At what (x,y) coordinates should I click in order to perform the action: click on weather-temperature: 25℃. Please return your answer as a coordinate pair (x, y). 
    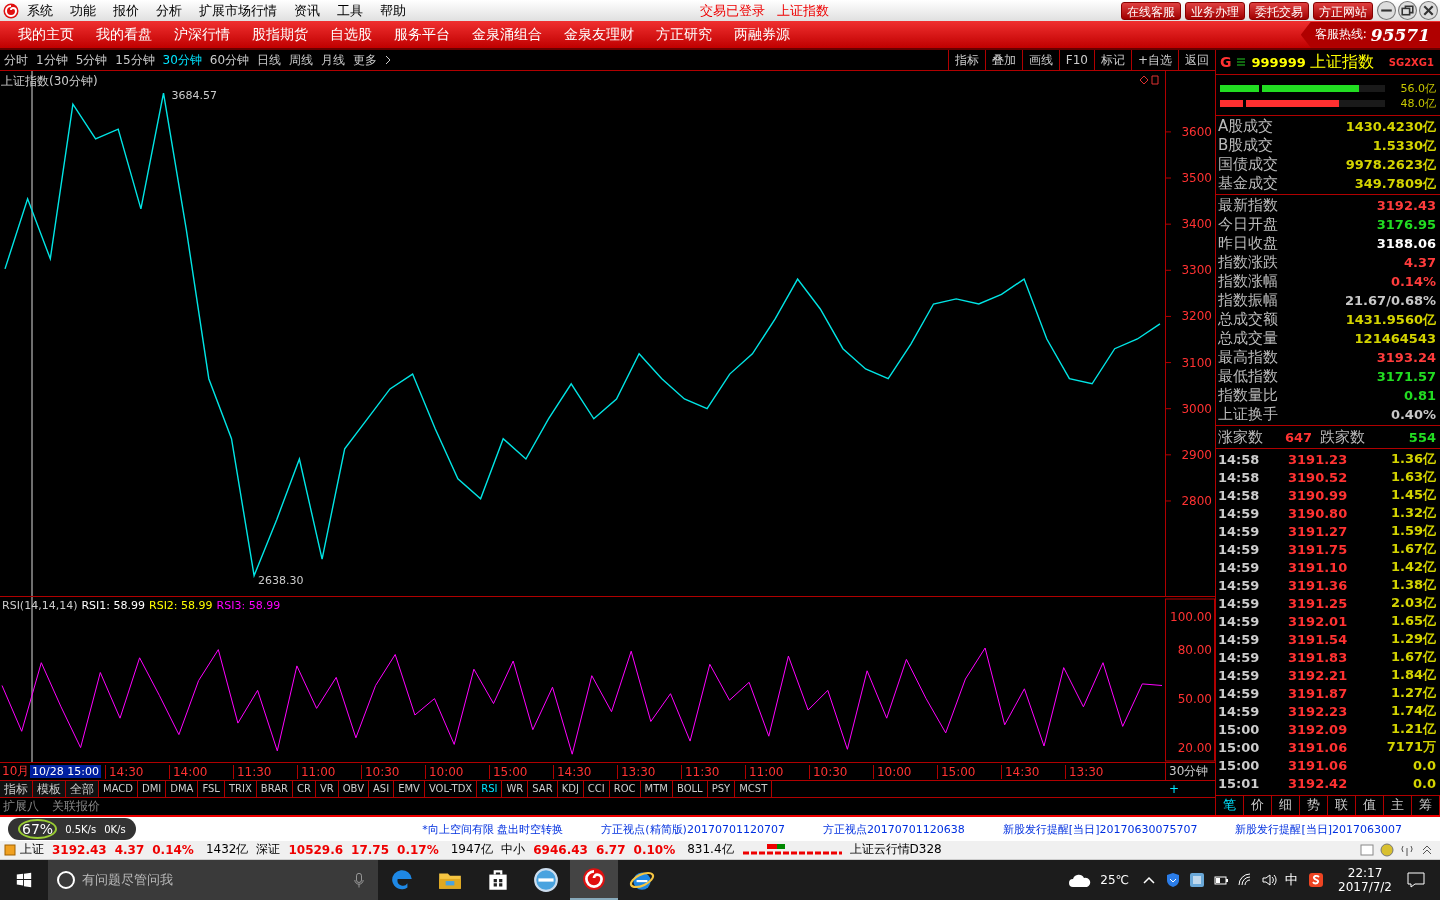
    Looking at the image, I should click on (1115, 880).